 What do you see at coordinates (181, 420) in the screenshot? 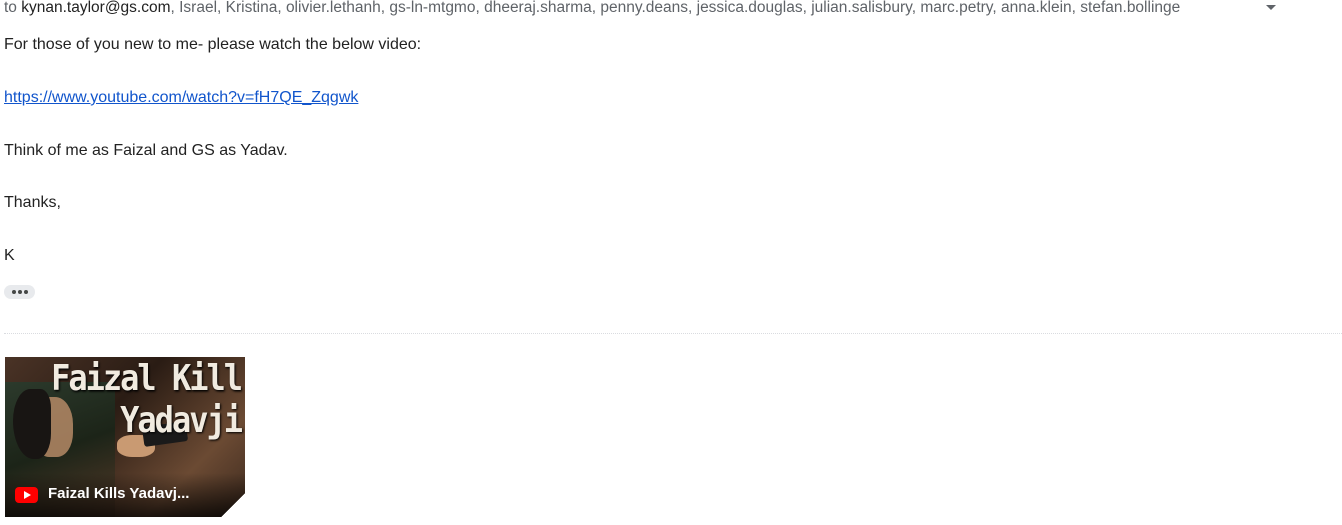
I see `thumbnail-title-line-2: Yadavji` at bounding box center [181, 420].